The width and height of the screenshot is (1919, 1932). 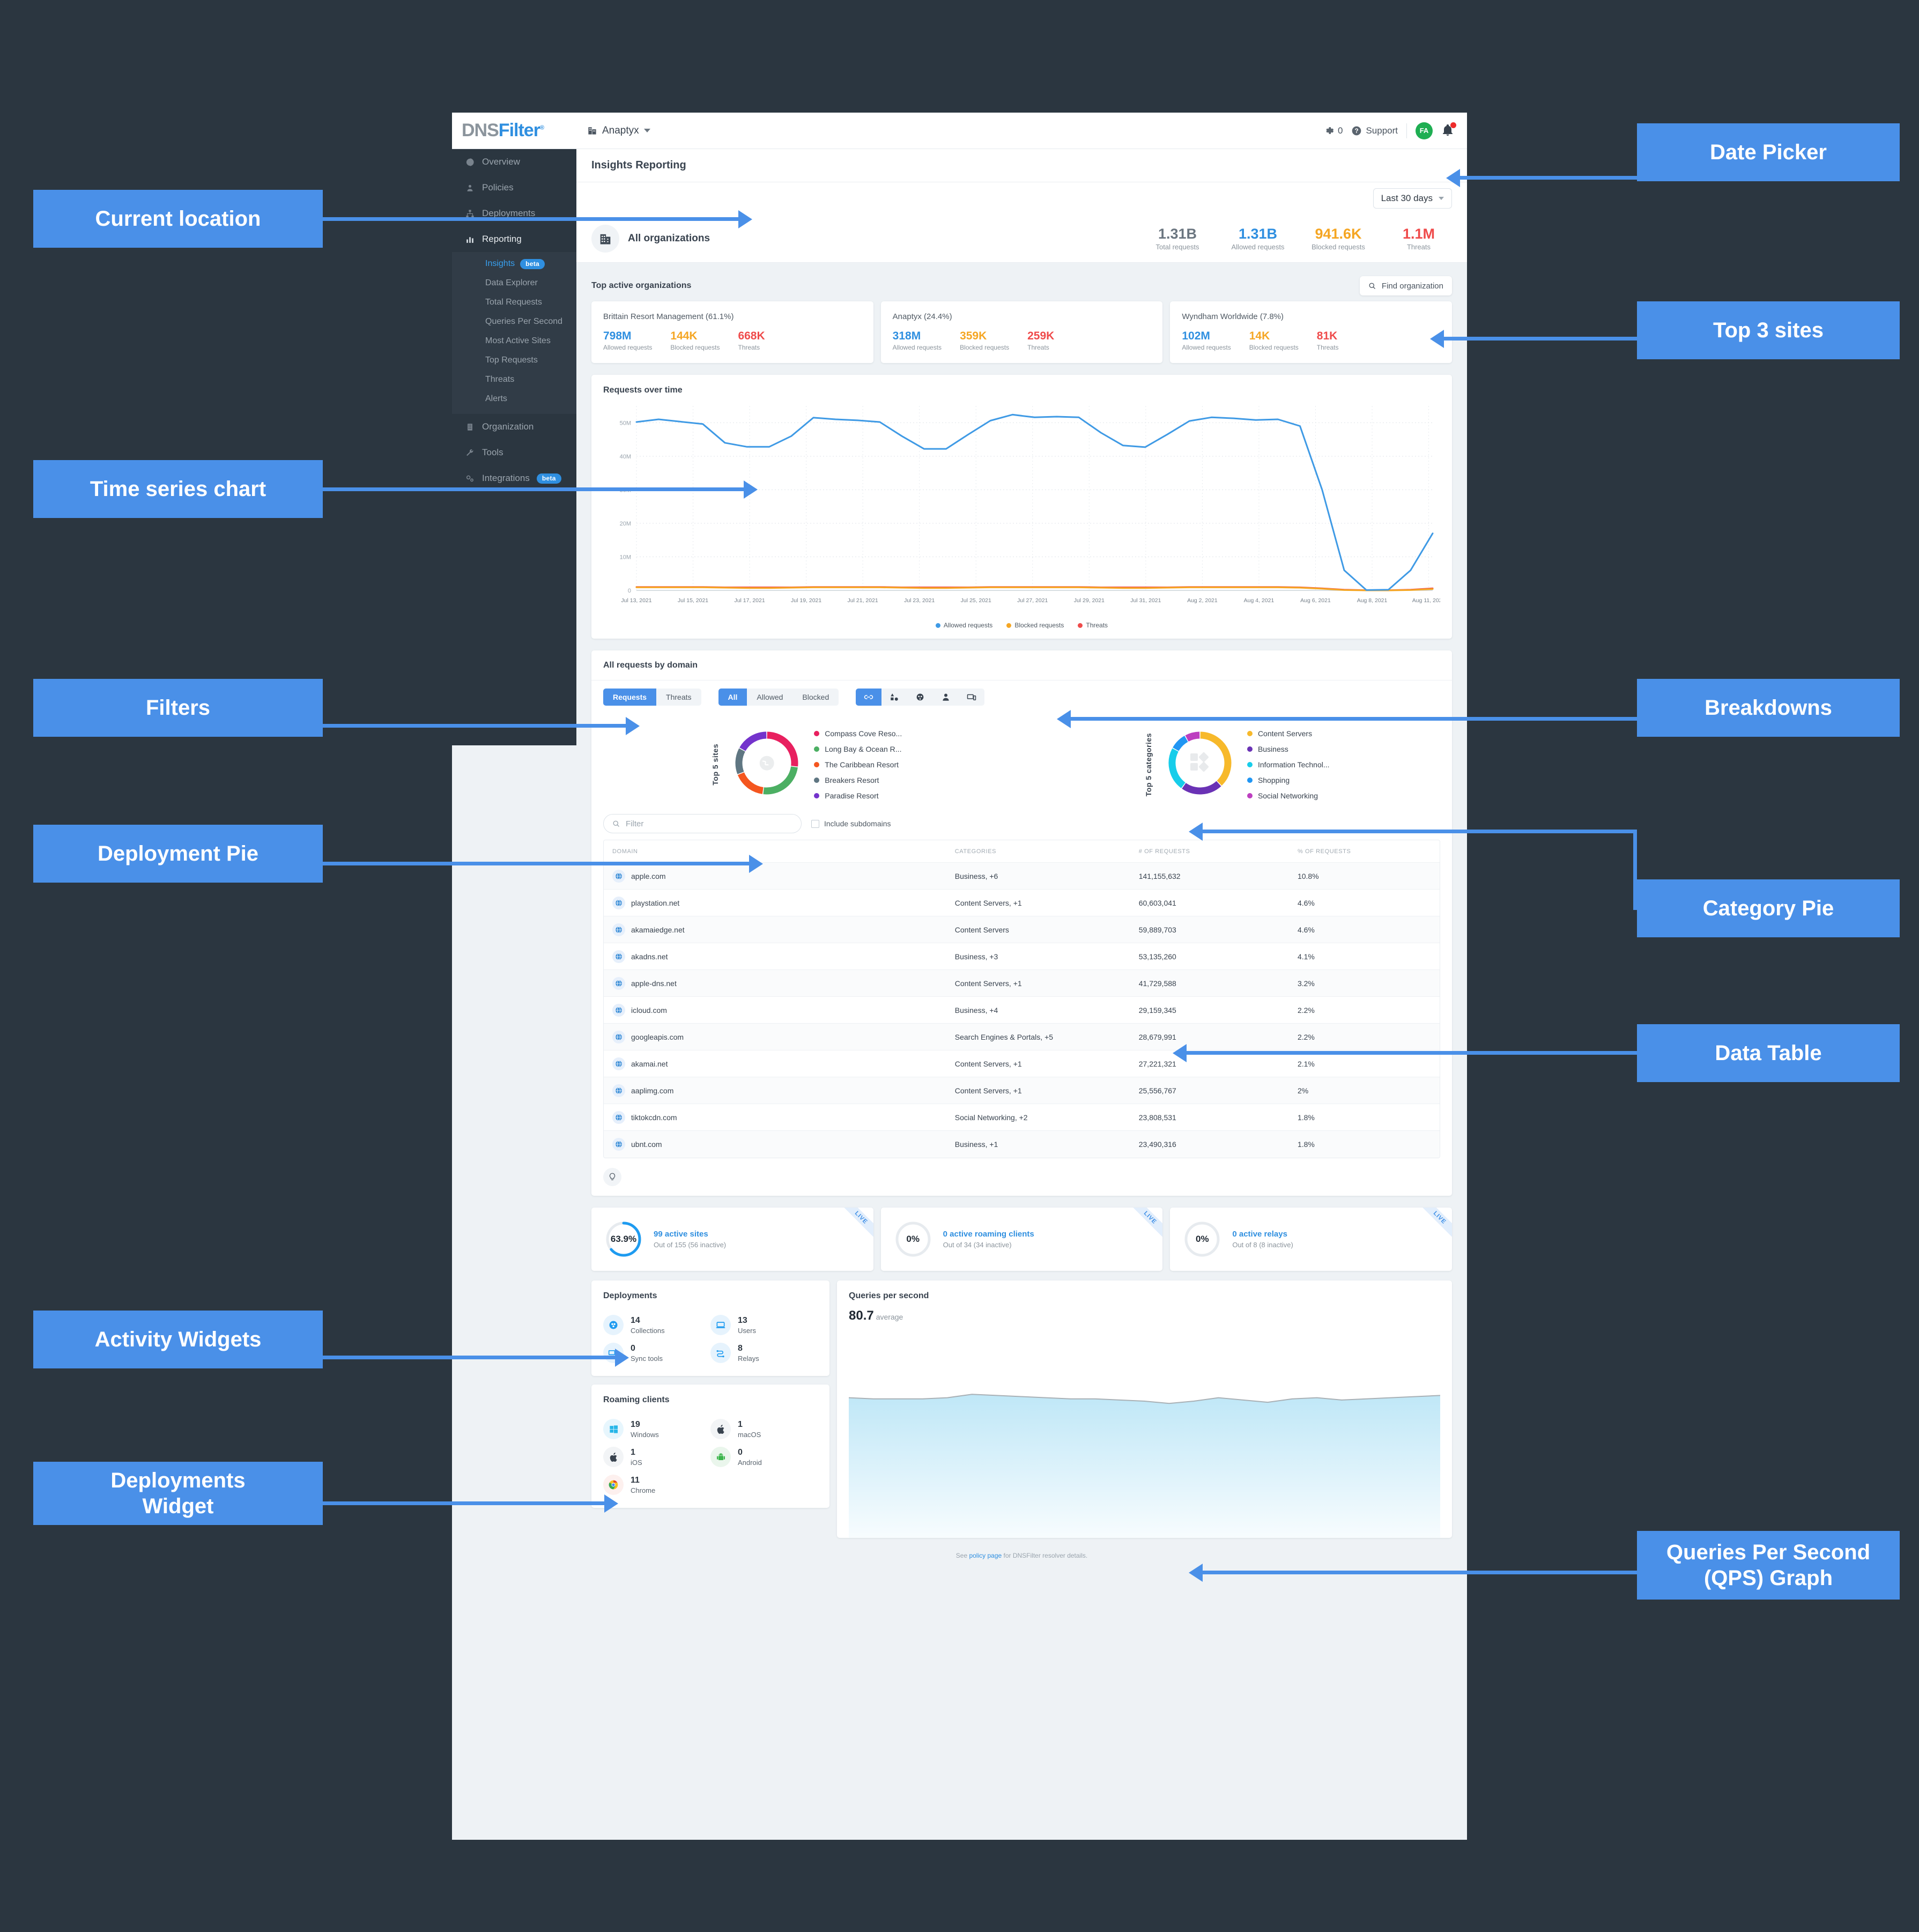 What do you see at coordinates (732, 697) in the screenshot?
I see `filter-all: All` at bounding box center [732, 697].